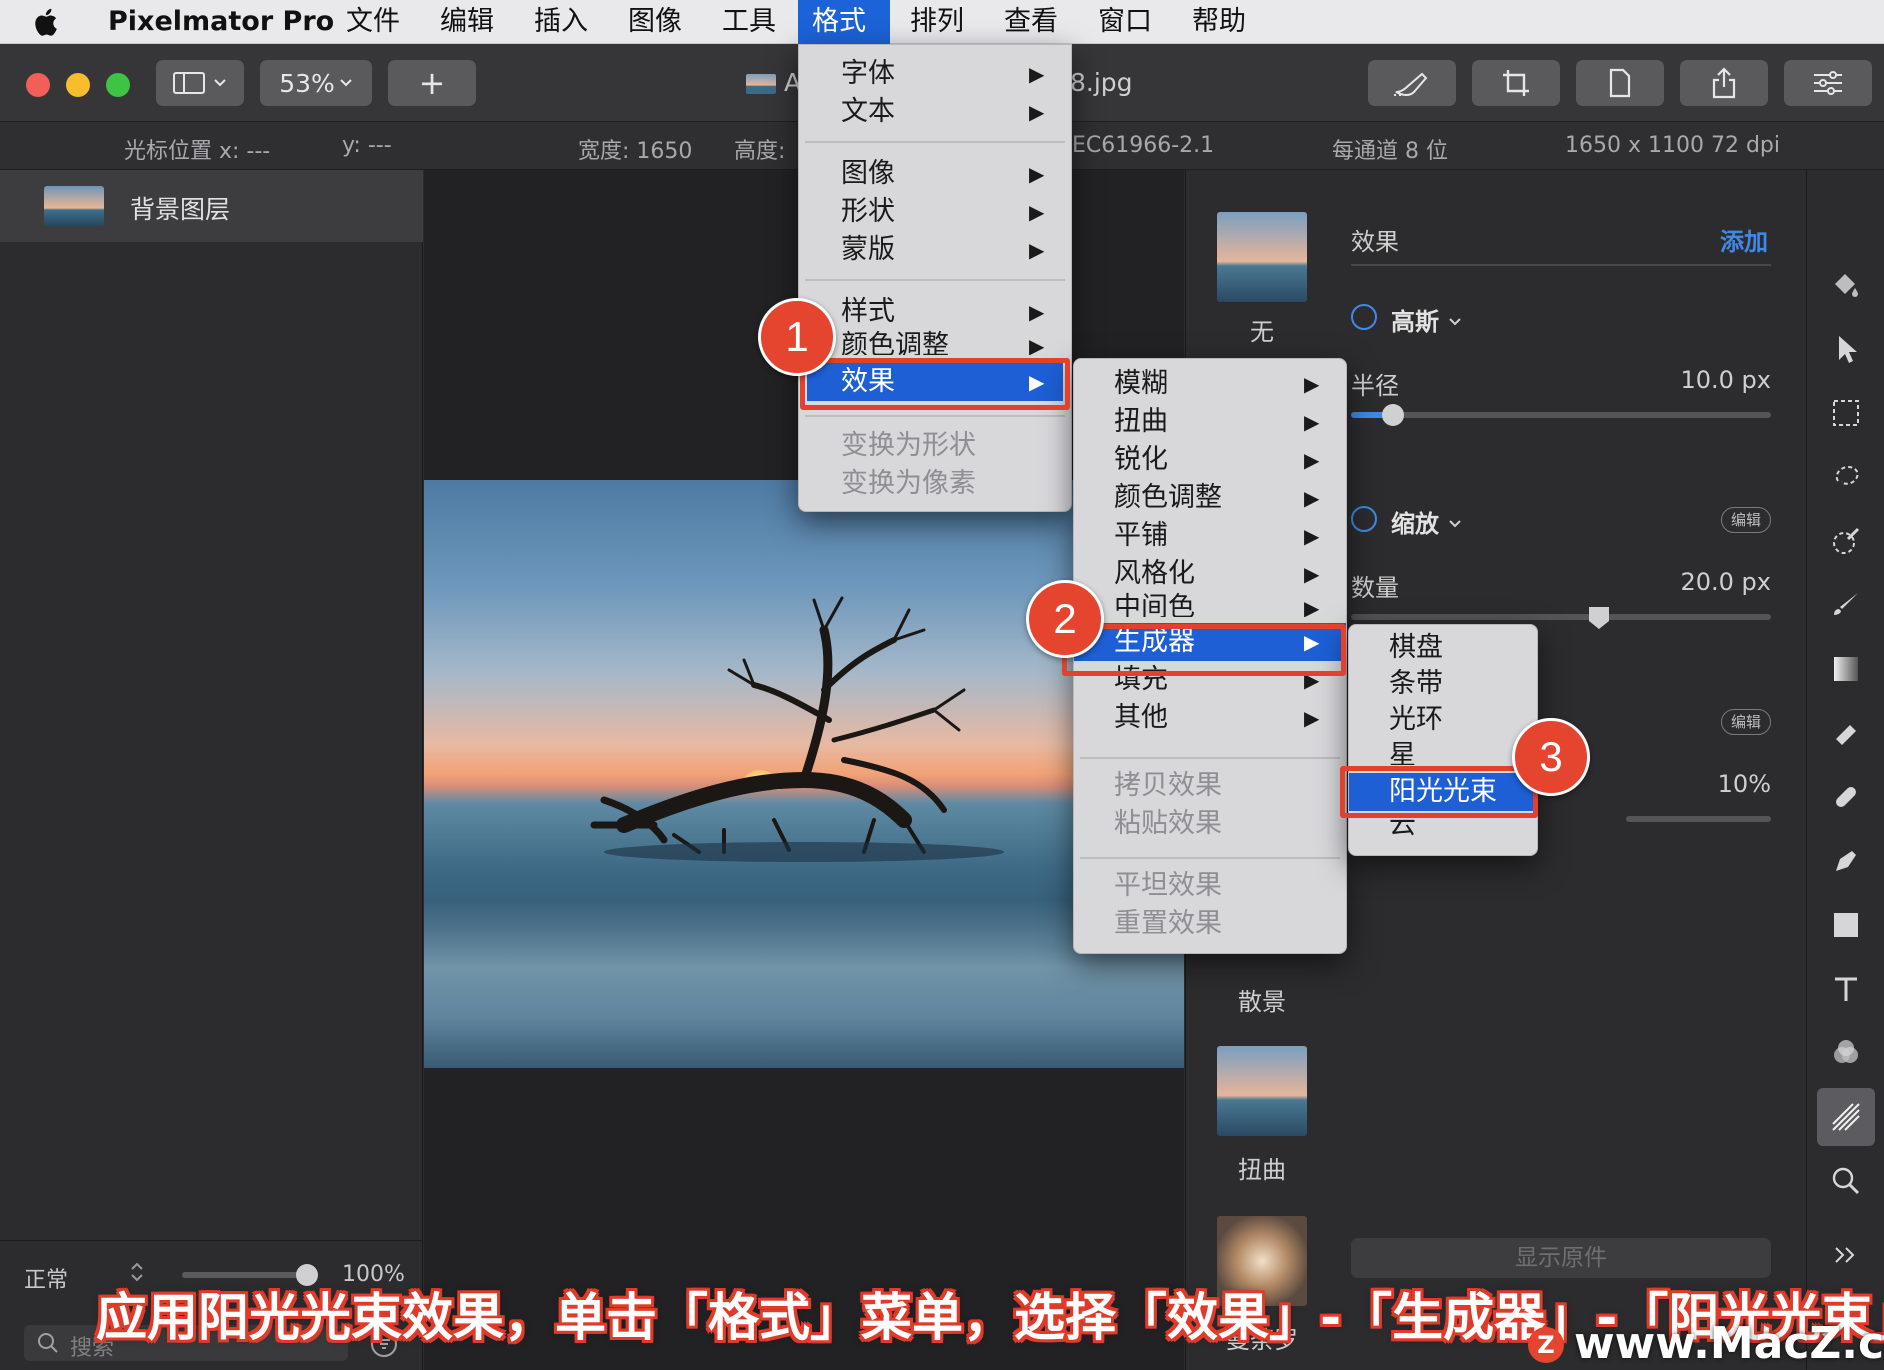  I want to click on generator-checkerboard: 棋盘, so click(1443, 648).